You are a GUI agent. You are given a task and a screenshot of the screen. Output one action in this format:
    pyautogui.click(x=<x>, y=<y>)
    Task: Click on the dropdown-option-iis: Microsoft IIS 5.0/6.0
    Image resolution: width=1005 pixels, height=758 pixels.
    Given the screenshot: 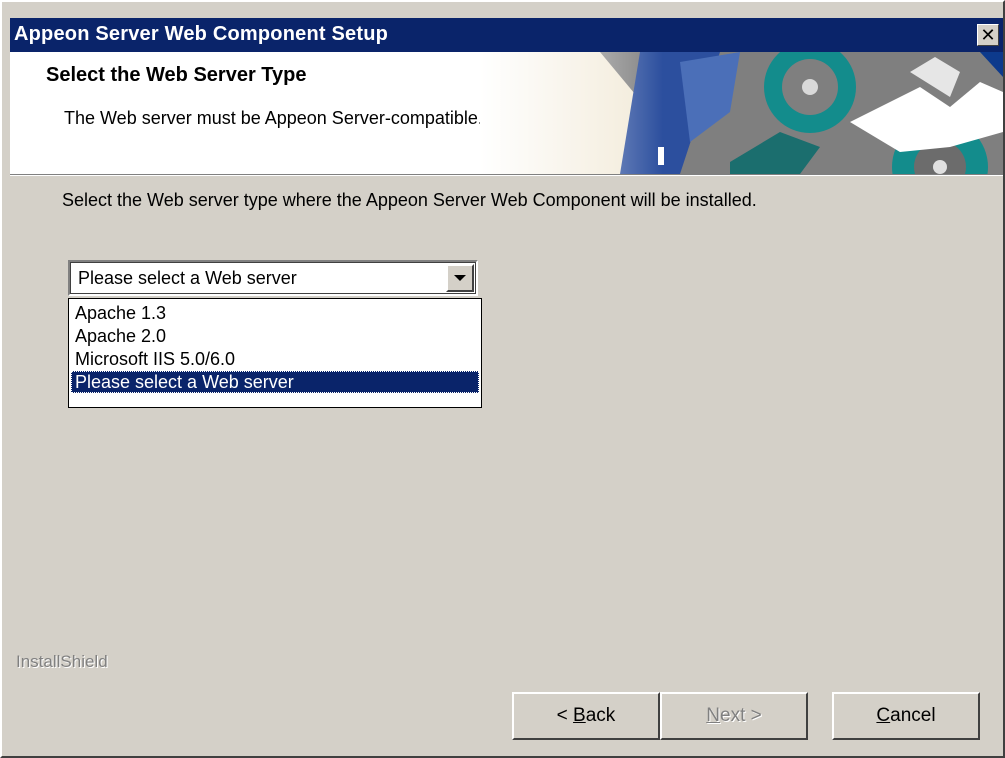 What is the action you would take?
    pyautogui.click(x=275, y=359)
    